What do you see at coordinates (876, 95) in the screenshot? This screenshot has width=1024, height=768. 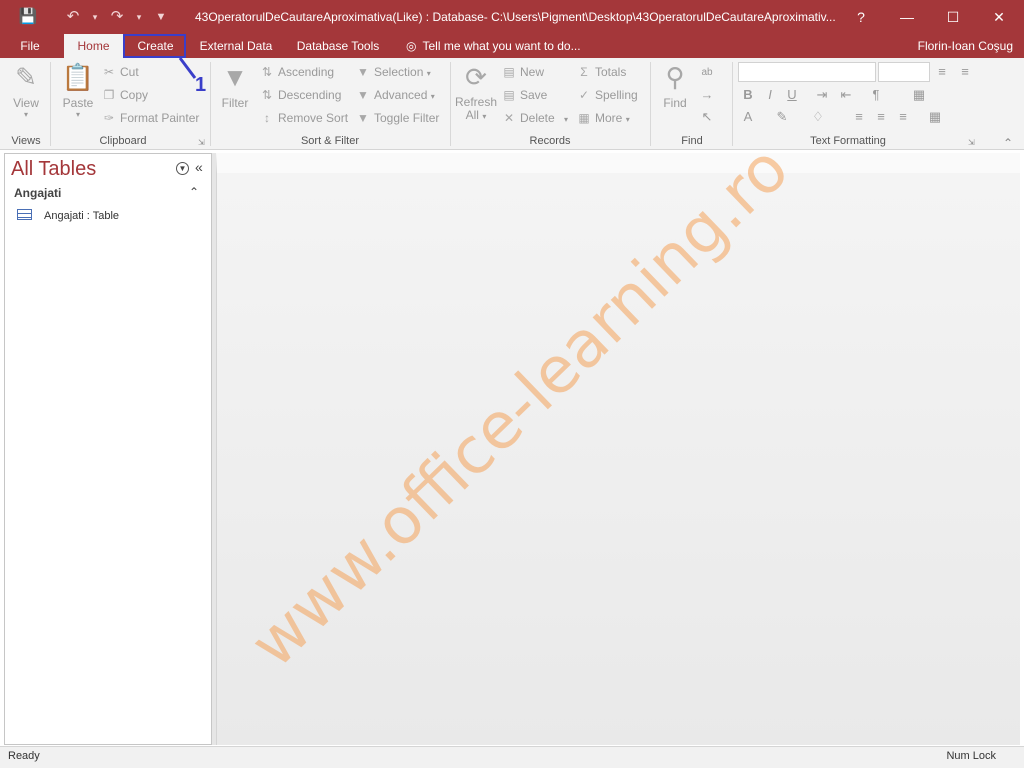 I see `paragraph-direction-icon: ¶` at bounding box center [876, 95].